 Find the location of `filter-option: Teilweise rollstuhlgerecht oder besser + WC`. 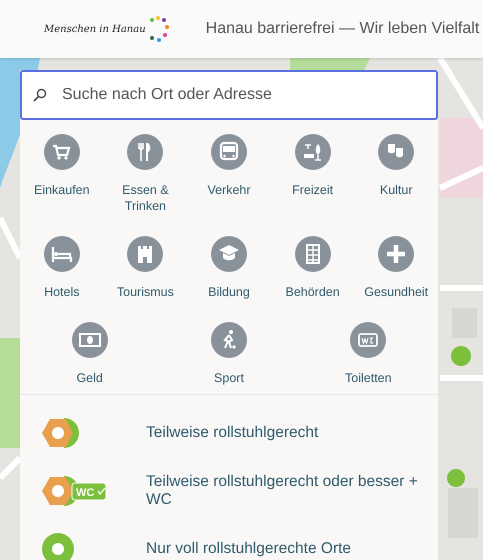

filter-option: Teilweise rollstuhlgerecht oder besser + WC is located at coordinates (282, 491).